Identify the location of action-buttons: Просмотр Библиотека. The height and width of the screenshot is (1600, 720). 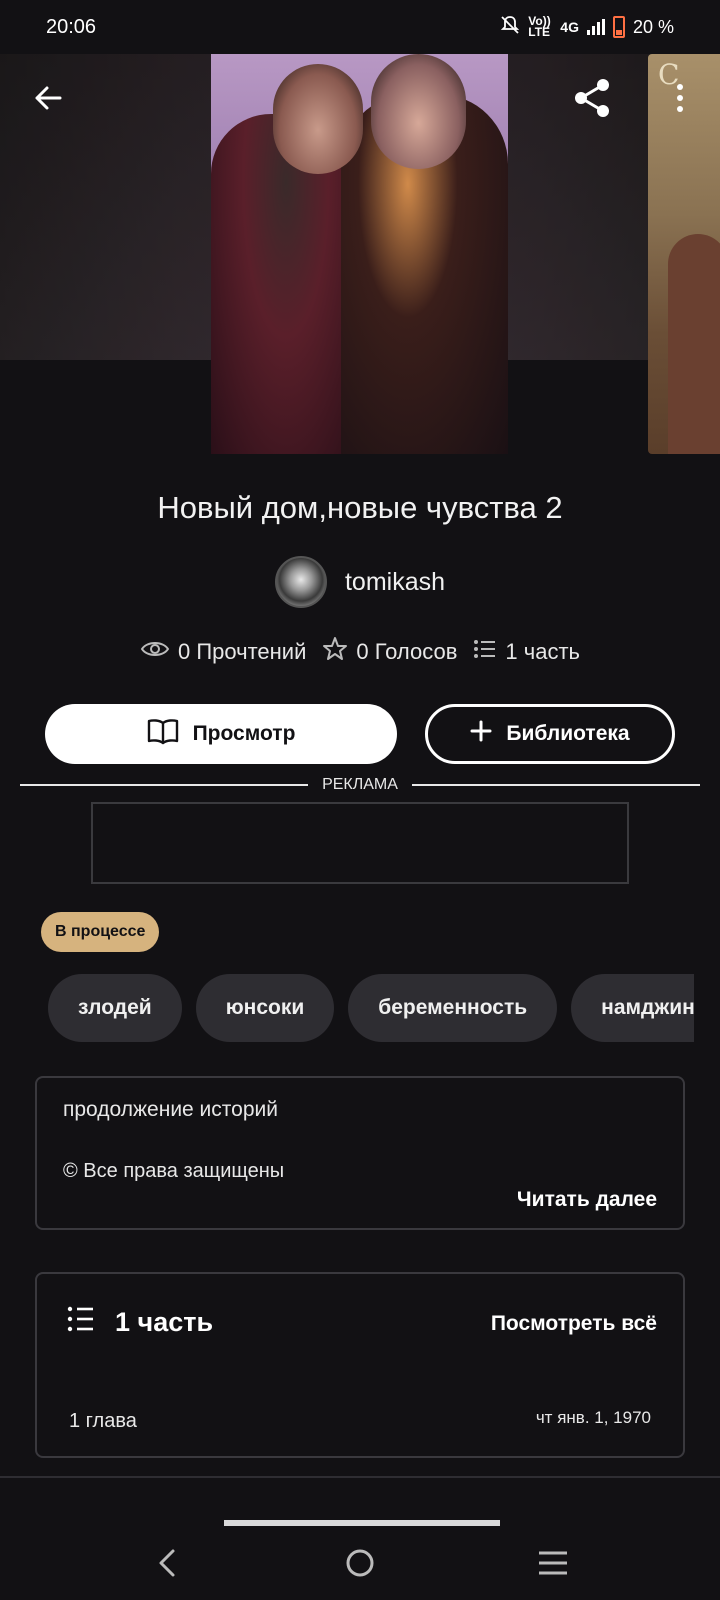
(360, 734).